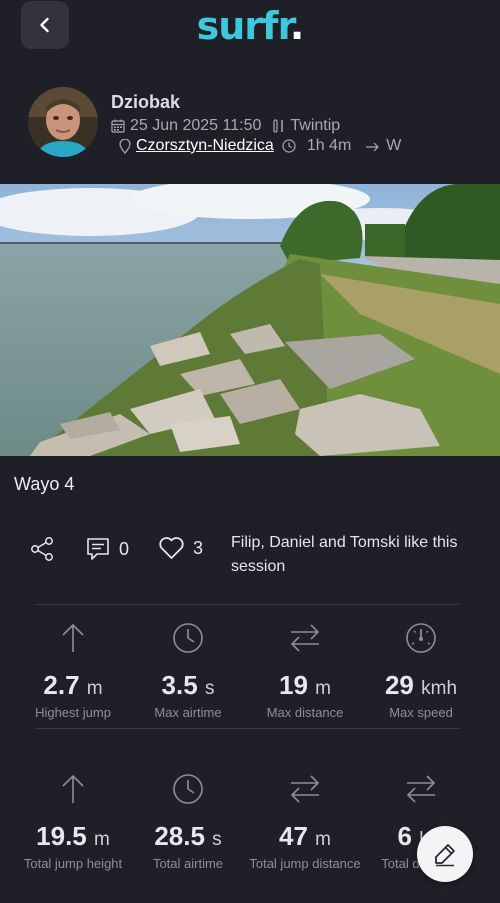 This screenshot has width=500, height=903. I want to click on like-button: 3, so click(180, 548).